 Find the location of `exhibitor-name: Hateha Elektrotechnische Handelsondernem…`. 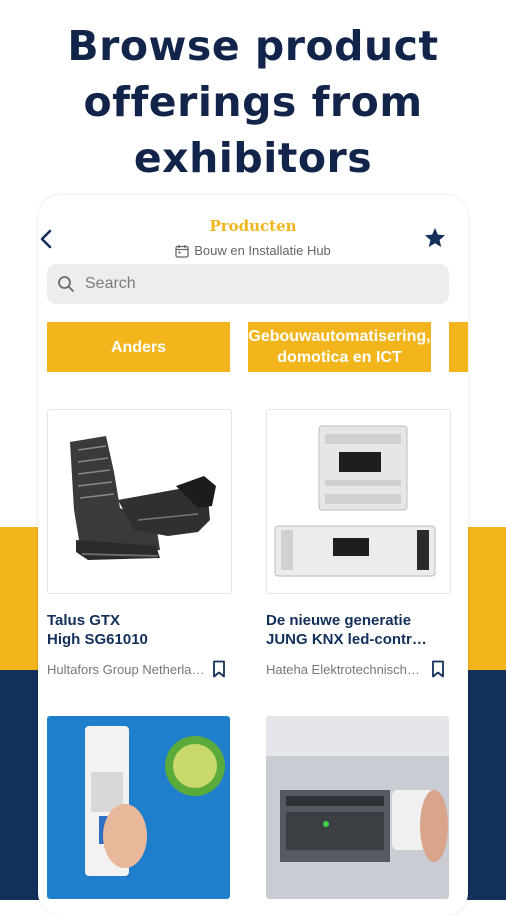

exhibitor-name: Hateha Elektrotechnische Handelsondernem… is located at coordinates (345, 669).